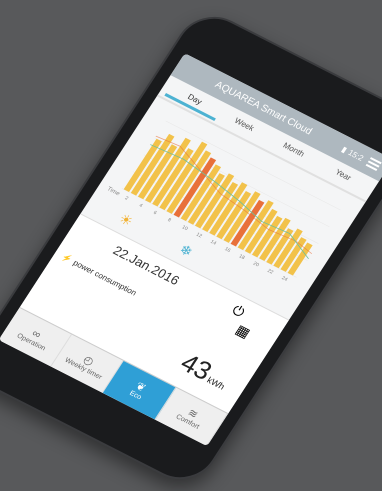  I want to click on tick-label: 8, so click(169, 220).